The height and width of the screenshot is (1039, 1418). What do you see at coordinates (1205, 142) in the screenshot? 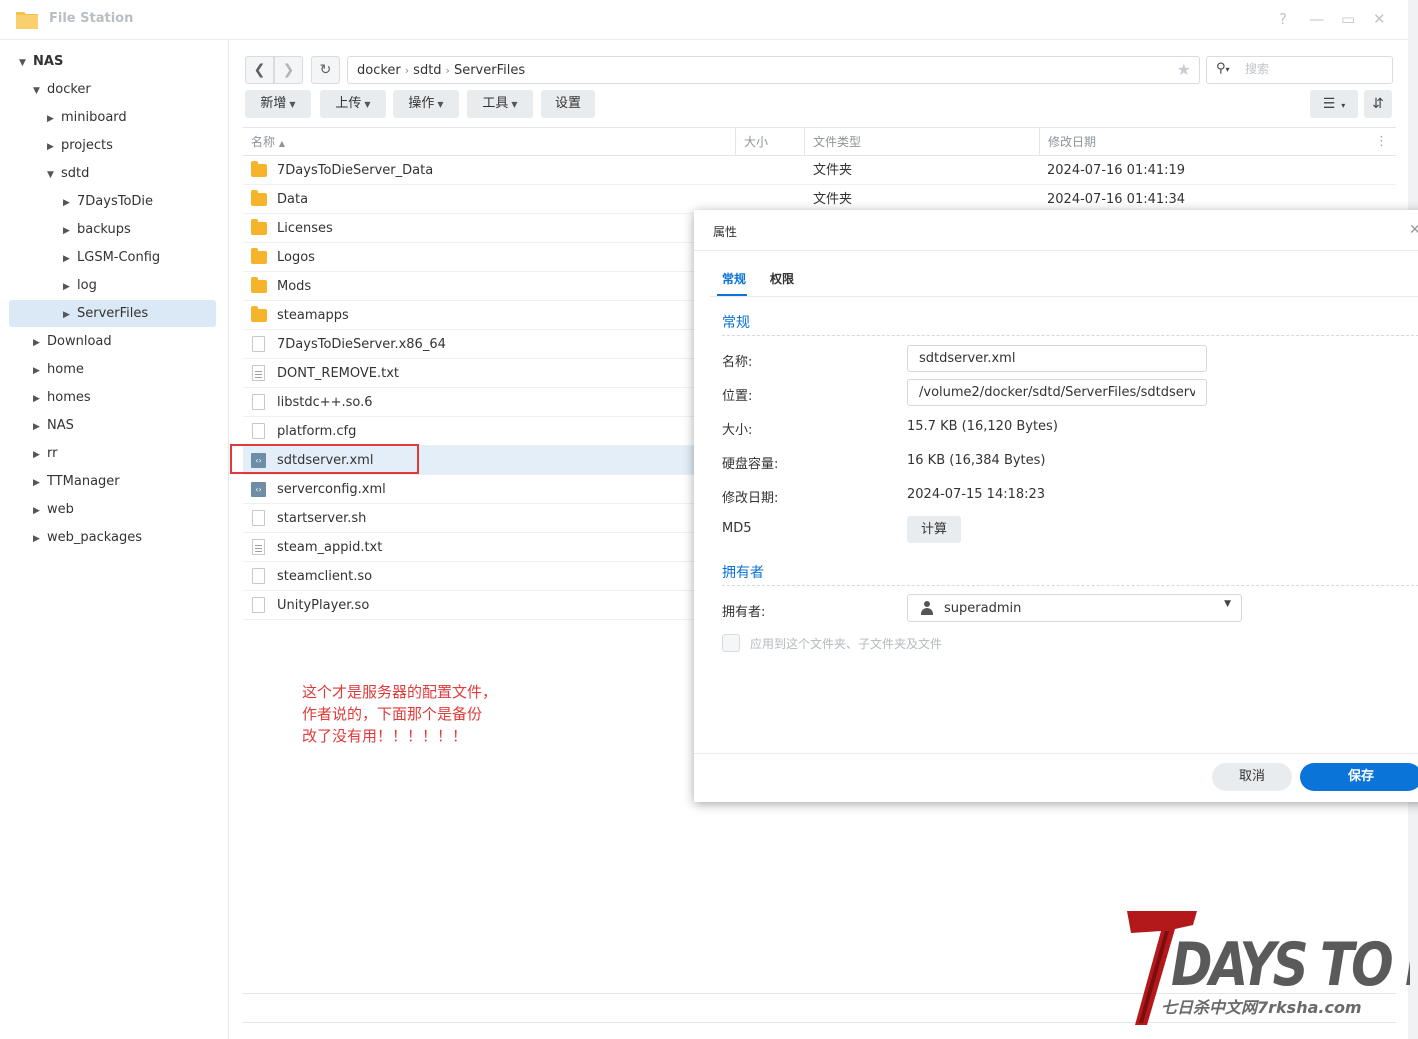
I see `column-header-modified: 修改日期` at bounding box center [1205, 142].